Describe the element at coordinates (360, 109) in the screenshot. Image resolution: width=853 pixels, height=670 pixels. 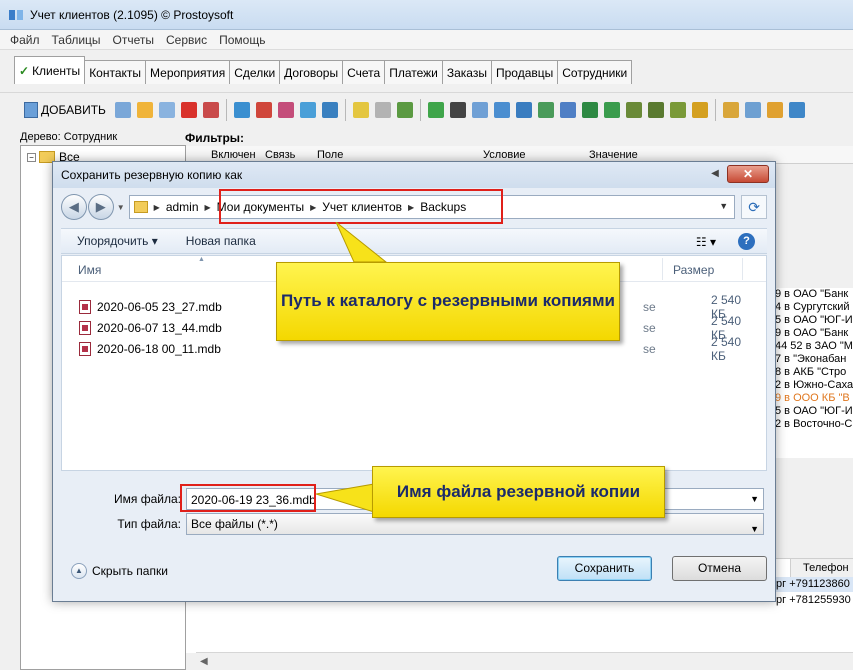
I see `filter-active-icon` at that location.